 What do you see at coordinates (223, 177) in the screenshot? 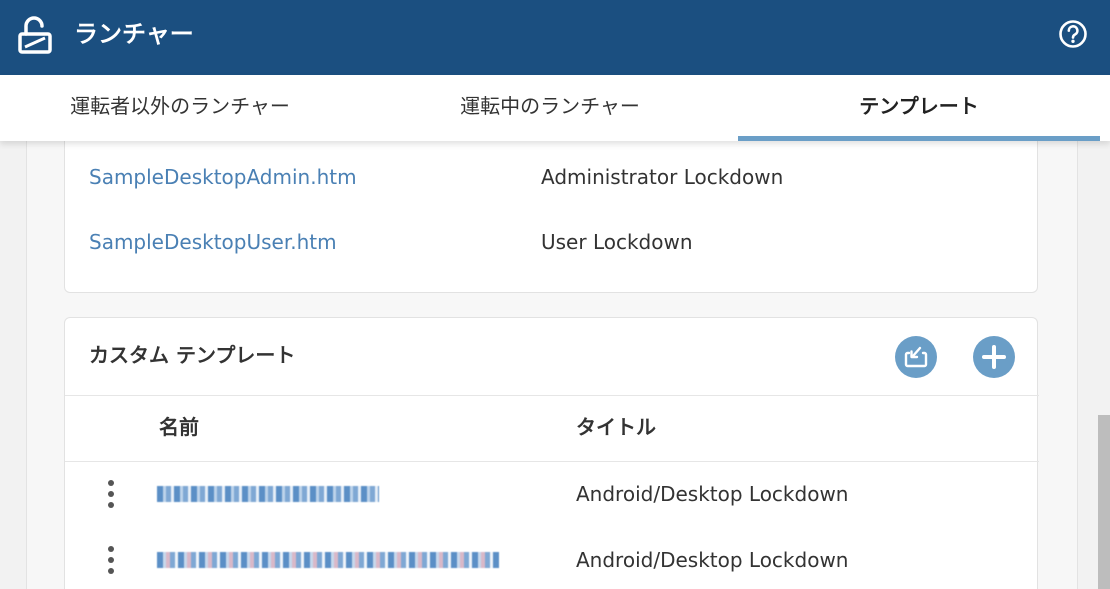
I see `template-name-link: SampleDesktopAdmin.htm` at bounding box center [223, 177].